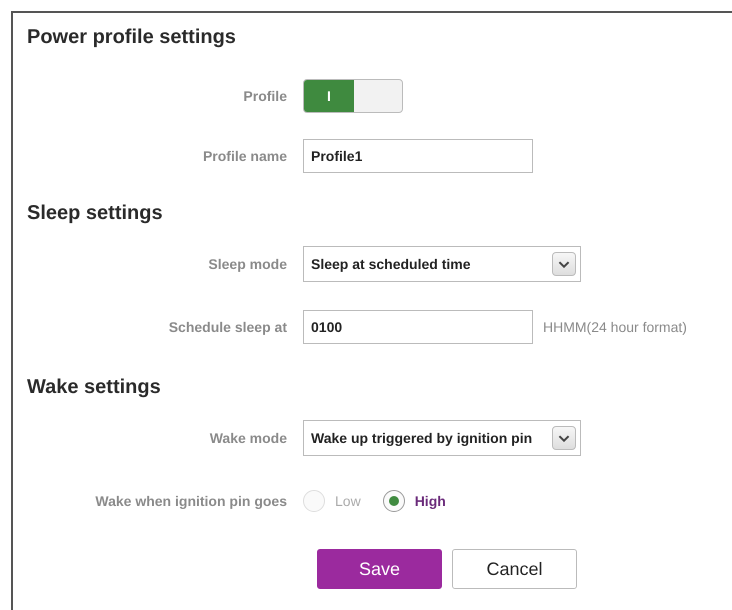 Image resolution: width=732 pixels, height=610 pixels. I want to click on field-label: Wake mode, so click(248, 438).